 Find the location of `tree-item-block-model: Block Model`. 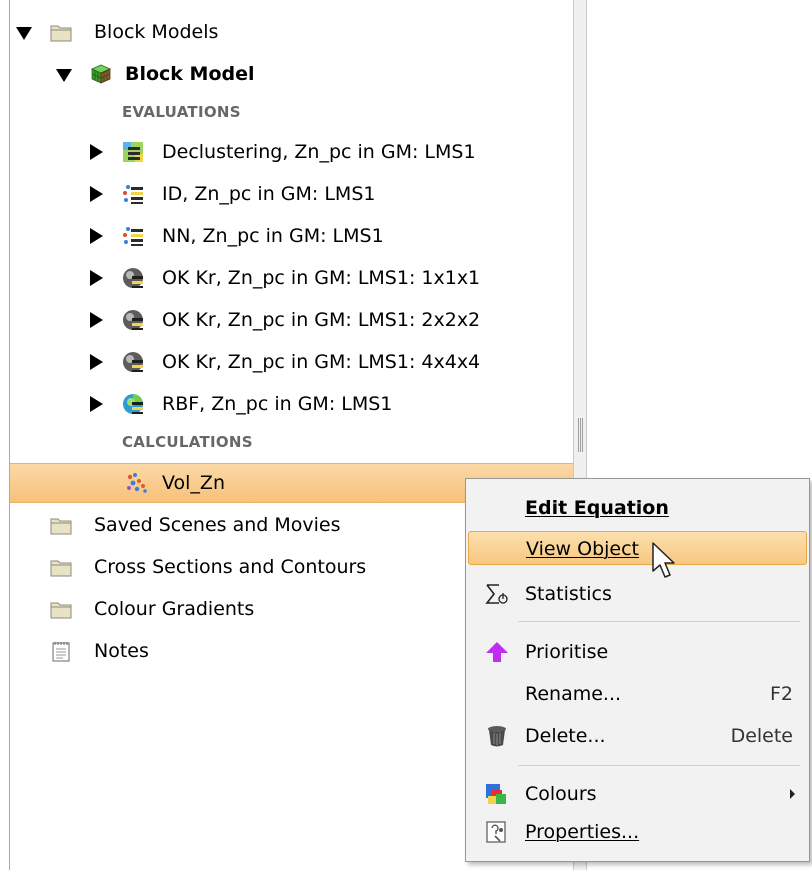

tree-item-block-model: Block Model is located at coordinates (291, 74).